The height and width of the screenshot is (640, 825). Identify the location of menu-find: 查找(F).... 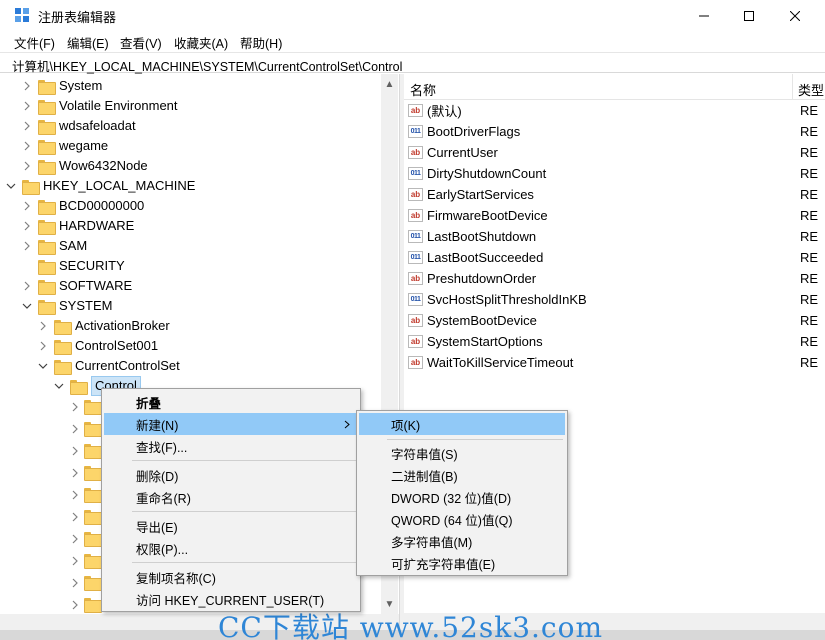
(231, 446).